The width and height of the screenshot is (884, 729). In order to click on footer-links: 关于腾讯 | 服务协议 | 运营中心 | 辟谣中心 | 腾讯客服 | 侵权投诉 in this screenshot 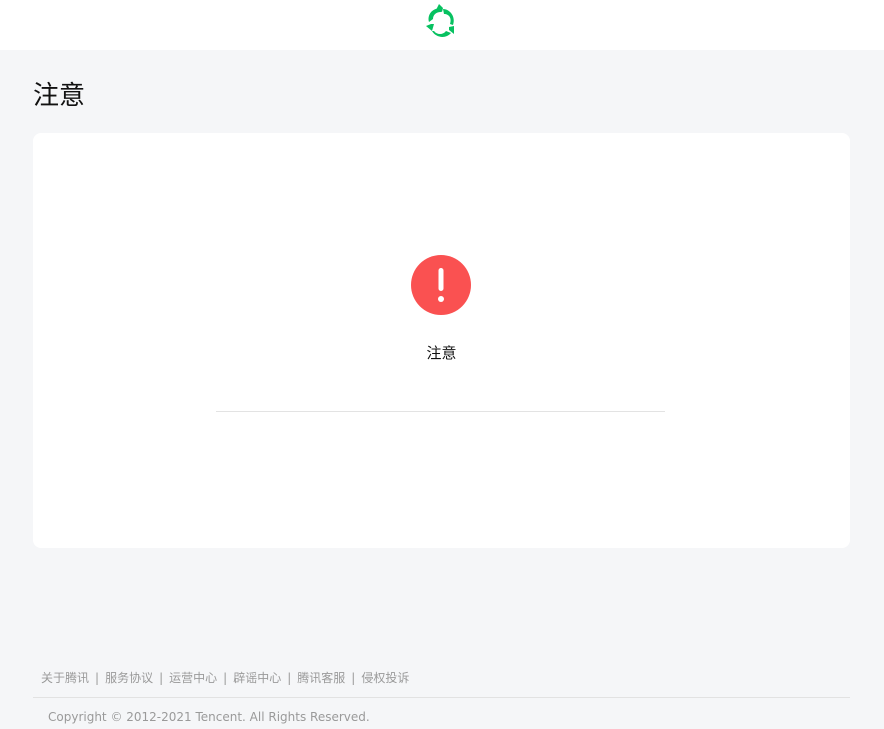, I will do `click(225, 678)`.